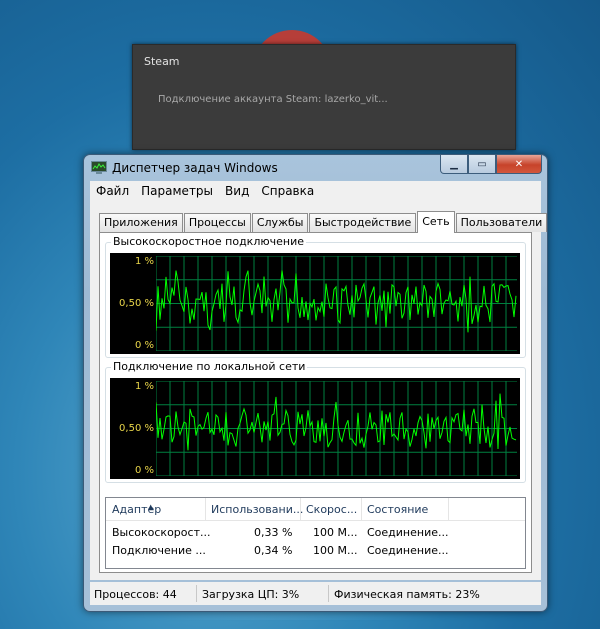  What do you see at coordinates (363, 222) in the screenshot?
I see `tab-performance: Быстродействие` at bounding box center [363, 222].